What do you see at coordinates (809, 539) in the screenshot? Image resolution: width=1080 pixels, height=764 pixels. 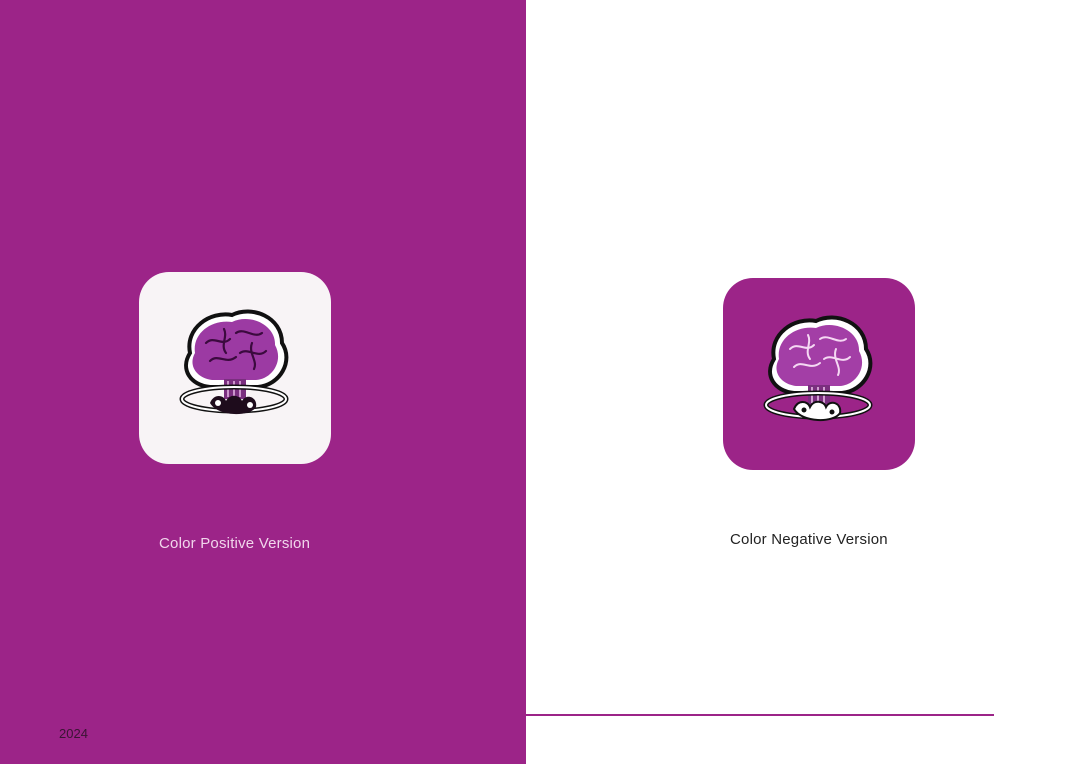 I see `caption-negative: Color Negative Version` at bounding box center [809, 539].